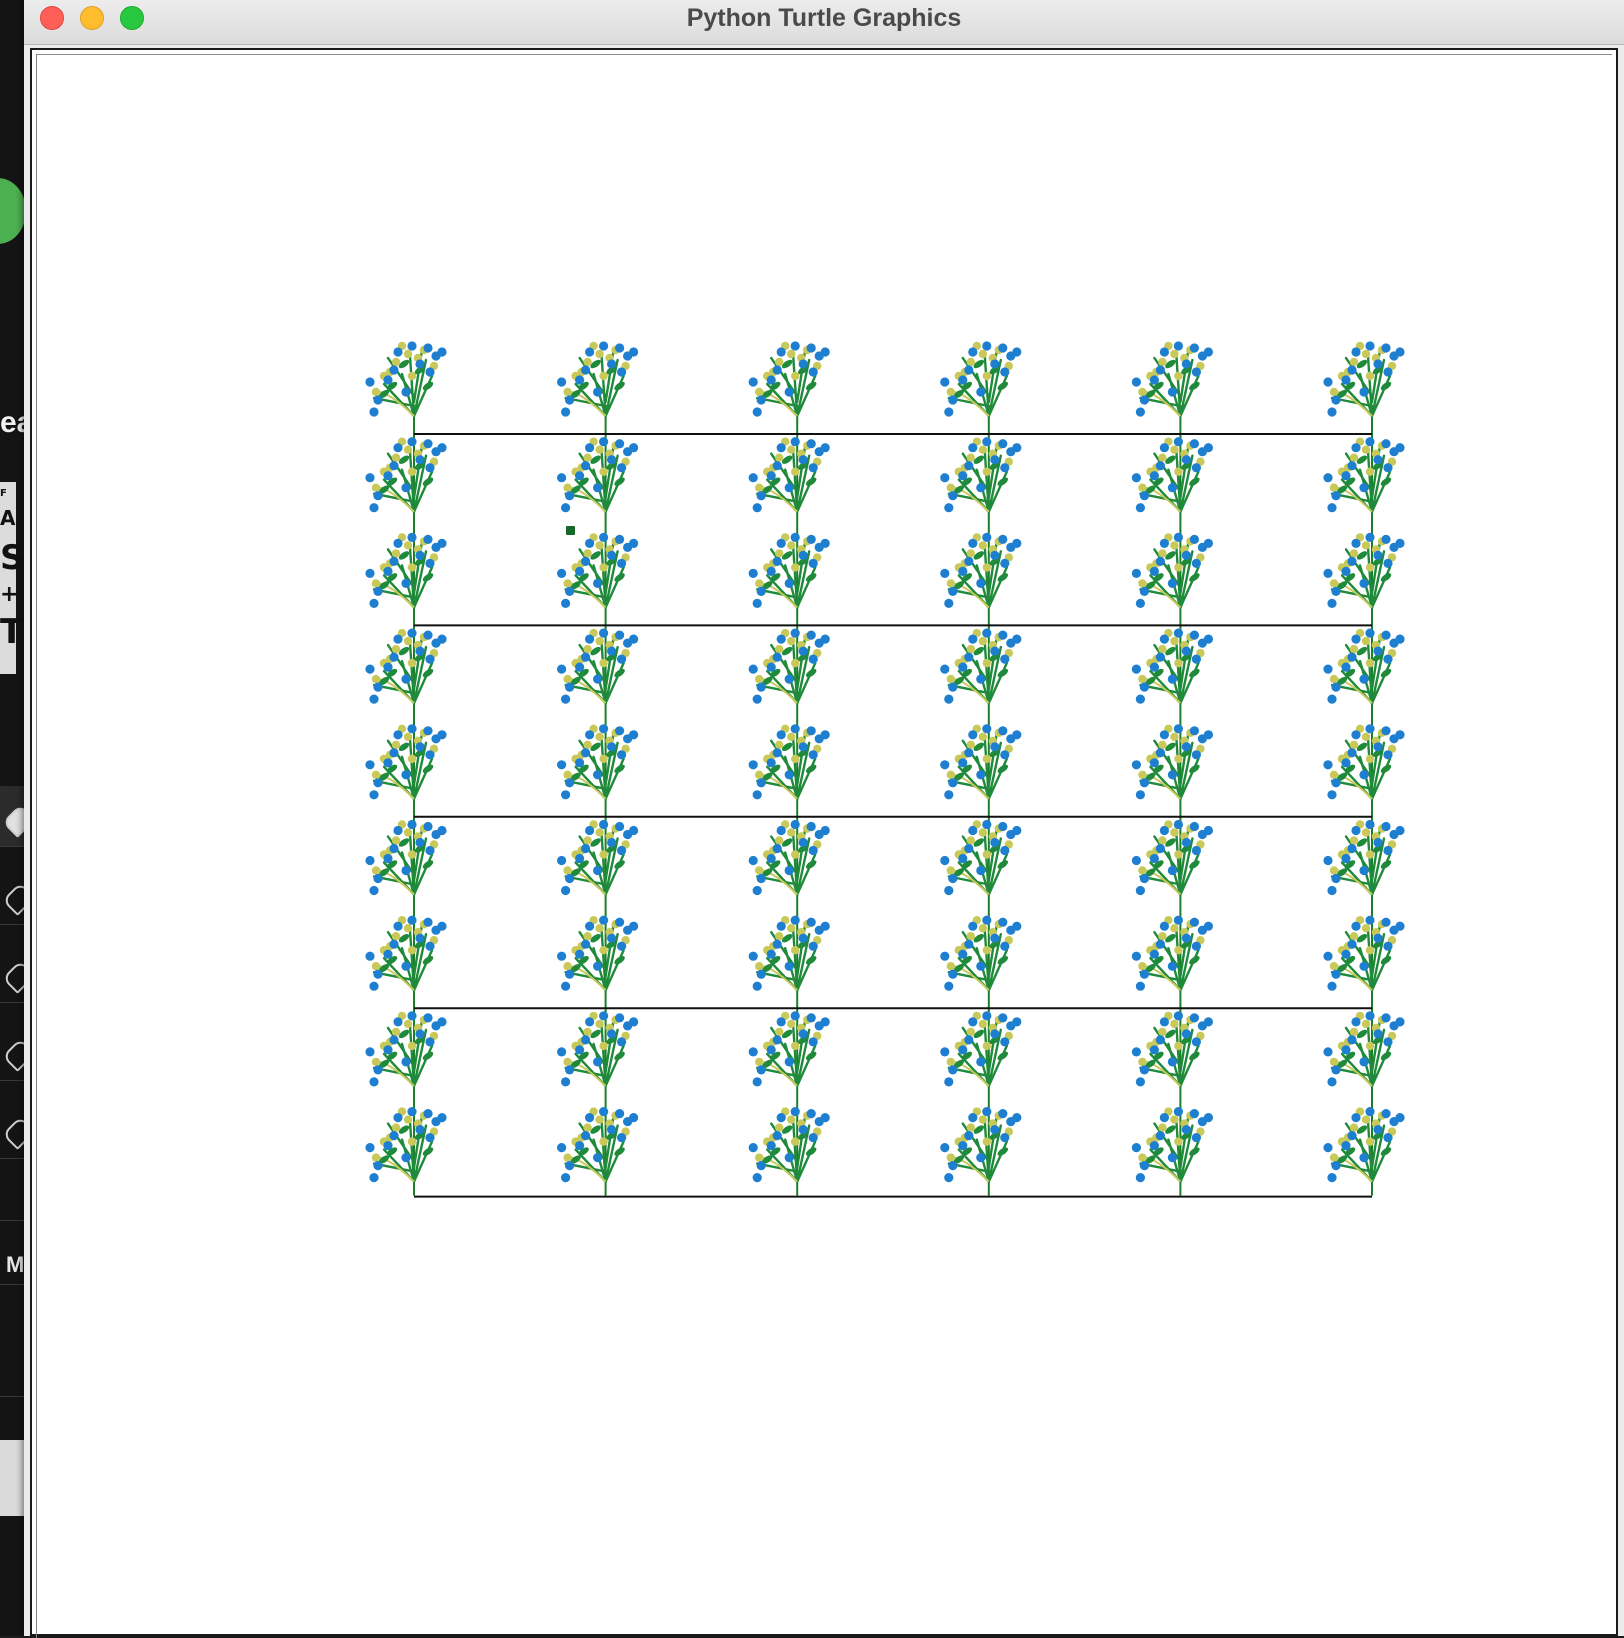 The width and height of the screenshot is (1624, 1638). What do you see at coordinates (132, 18) in the screenshot?
I see `zoom-button` at bounding box center [132, 18].